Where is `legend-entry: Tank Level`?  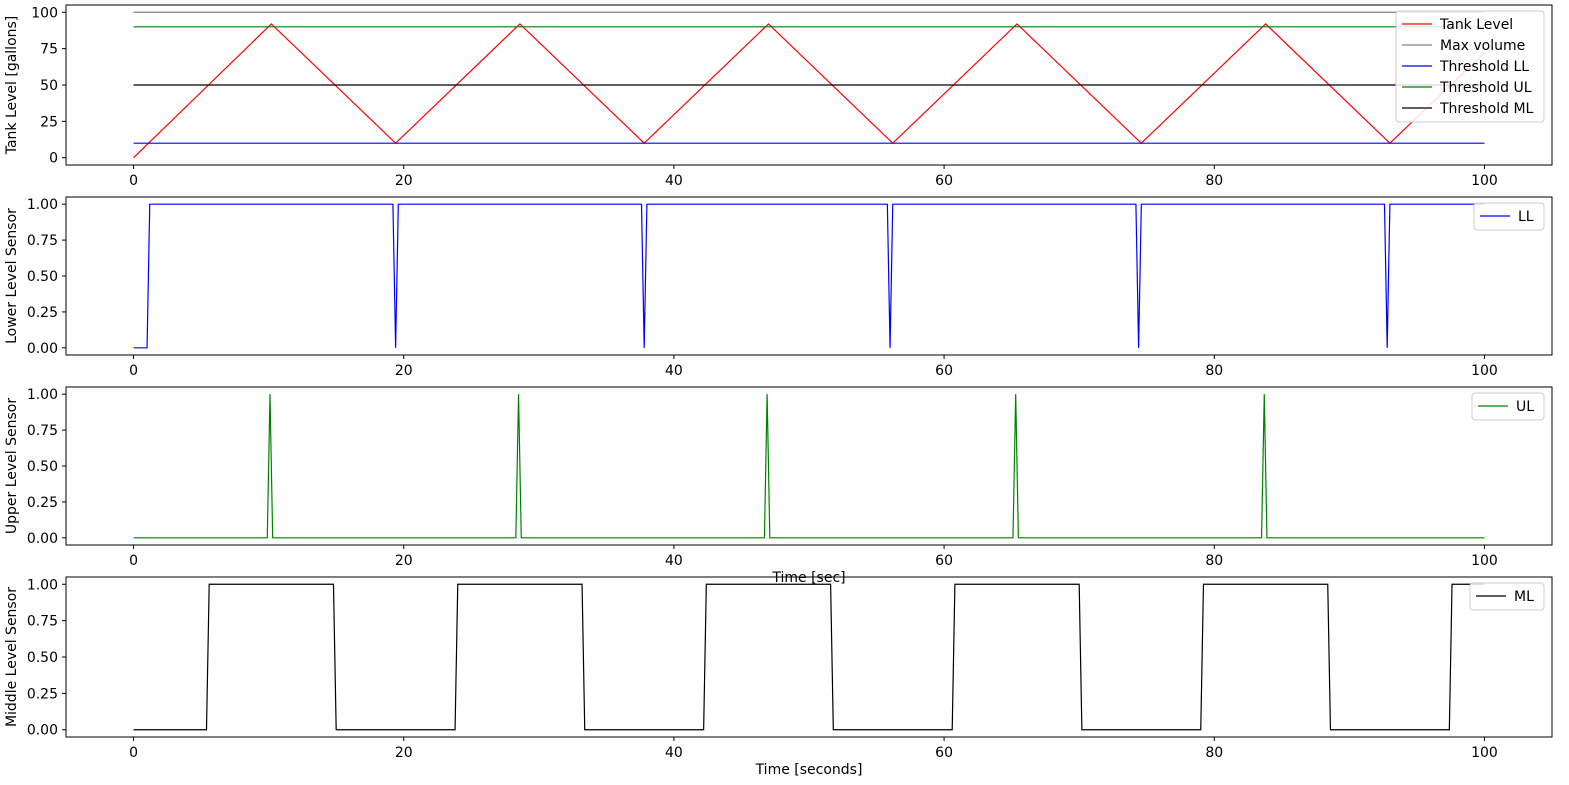 legend-entry: Tank Level is located at coordinates (1476, 25).